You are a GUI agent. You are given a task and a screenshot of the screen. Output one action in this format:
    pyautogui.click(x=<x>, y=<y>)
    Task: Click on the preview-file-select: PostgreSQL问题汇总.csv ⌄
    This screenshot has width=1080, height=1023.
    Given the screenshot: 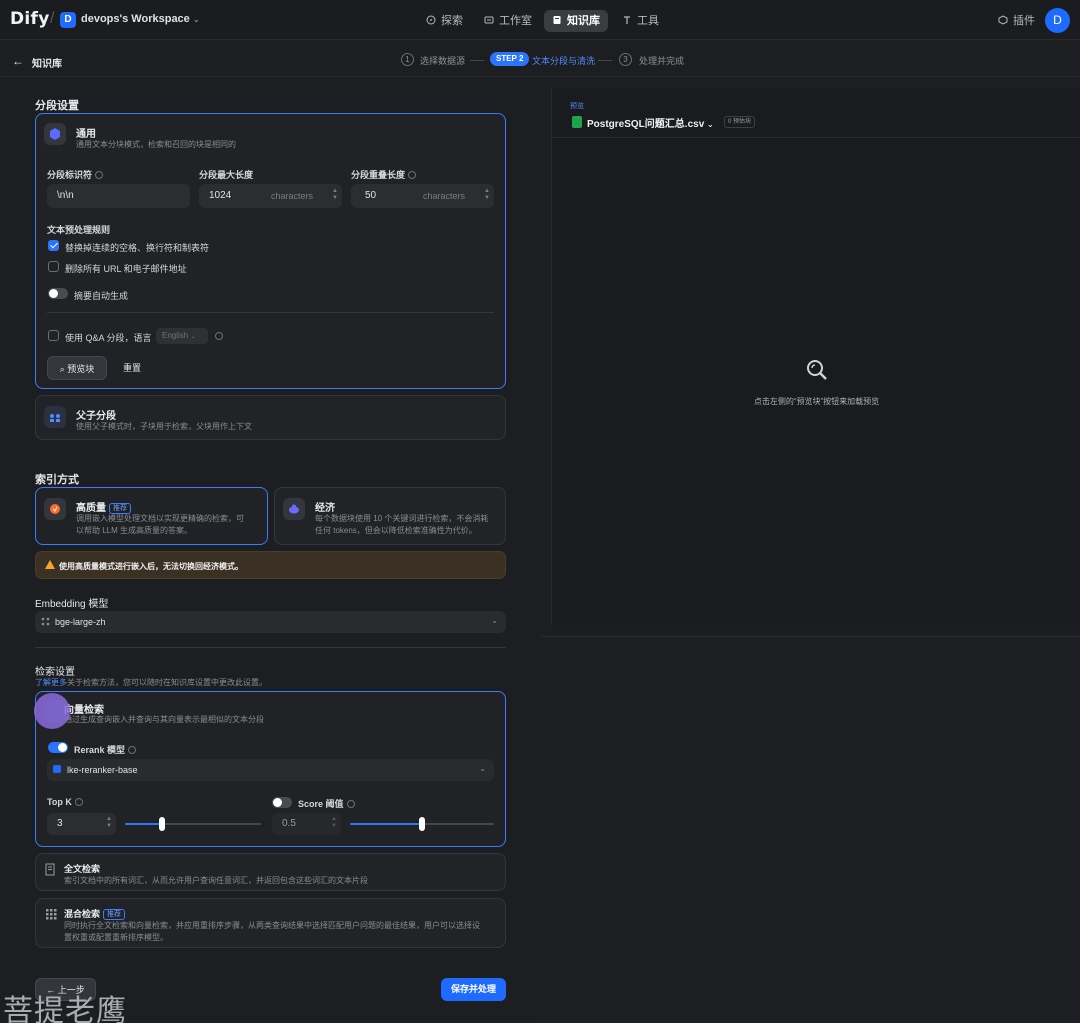 What is the action you would take?
    pyautogui.click(x=650, y=122)
    